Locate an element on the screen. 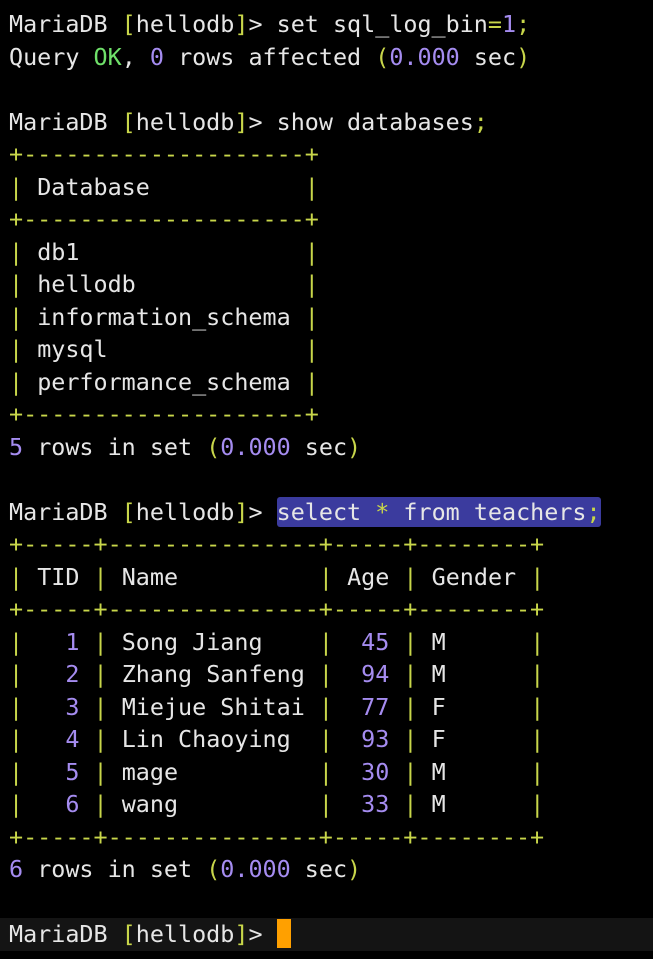 This screenshot has height=959, width=653. selected-command-text: select * from teachers; is located at coordinates (438, 511).